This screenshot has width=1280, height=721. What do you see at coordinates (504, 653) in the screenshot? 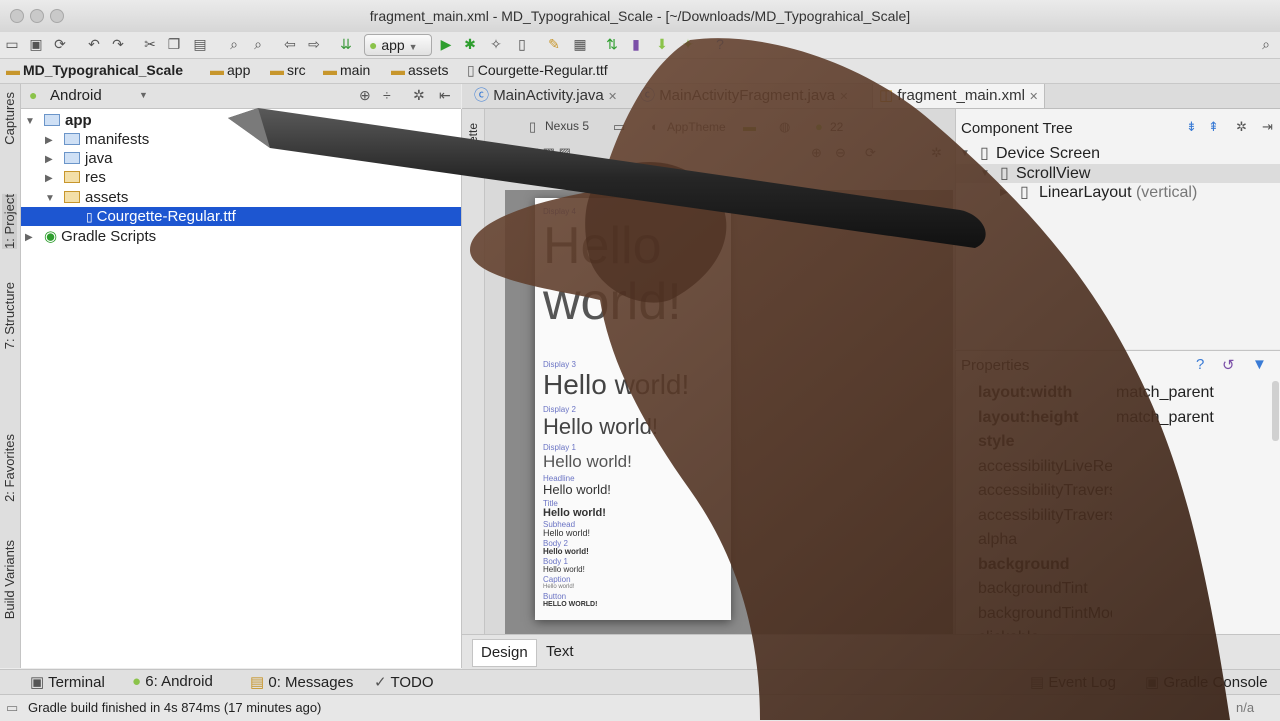
I see `tab-design: Design` at bounding box center [504, 653].